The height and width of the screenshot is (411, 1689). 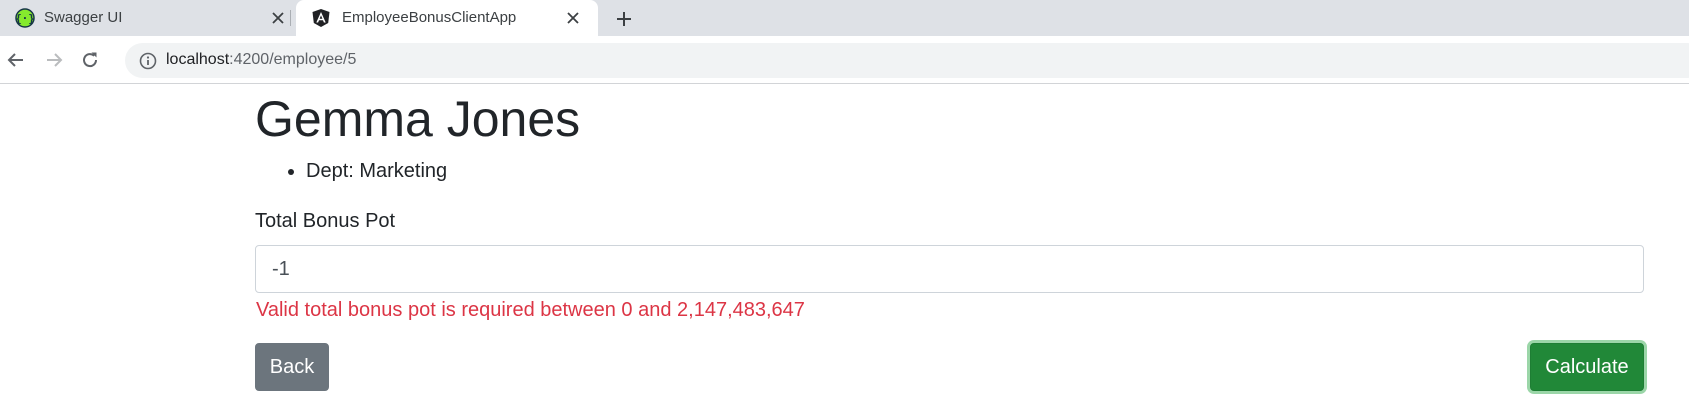 What do you see at coordinates (907, 60) in the screenshot?
I see `address-bar: localhost:4200/employee/5` at bounding box center [907, 60].